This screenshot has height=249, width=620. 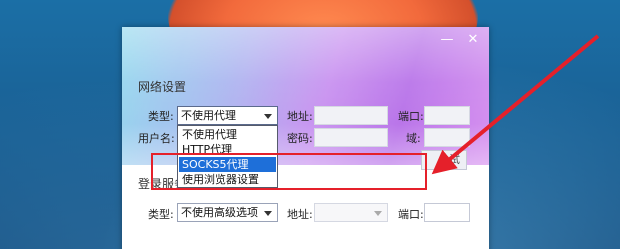 I want to click on test-button: 试, so click(x=444, y=160).